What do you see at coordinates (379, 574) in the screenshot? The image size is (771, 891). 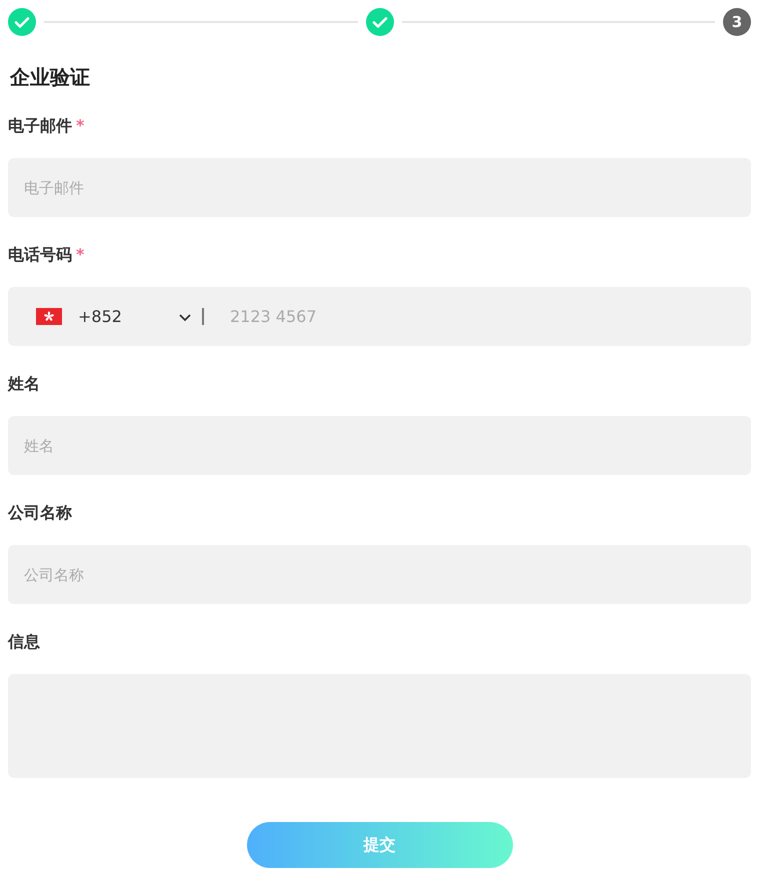 I see `input-field: 公司名称` at bounding box center [379, 574].